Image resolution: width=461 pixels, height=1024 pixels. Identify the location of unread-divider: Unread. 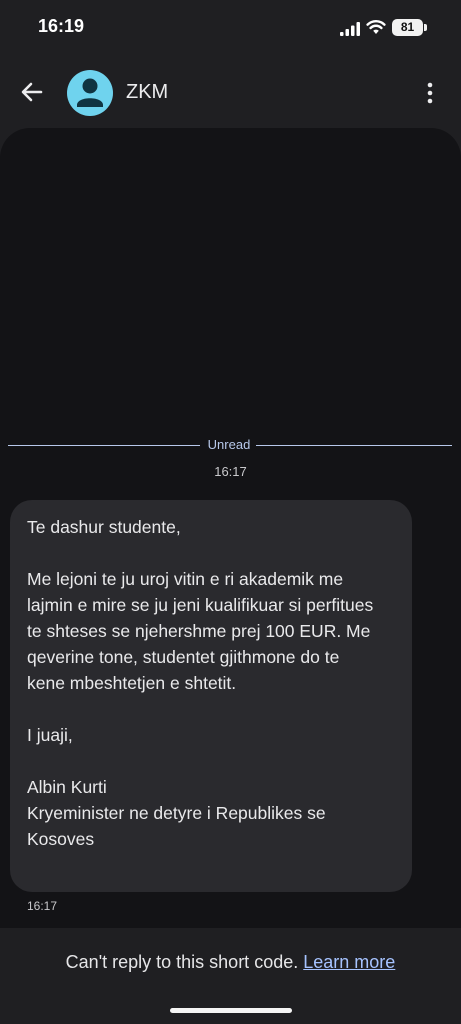
(230, 445).